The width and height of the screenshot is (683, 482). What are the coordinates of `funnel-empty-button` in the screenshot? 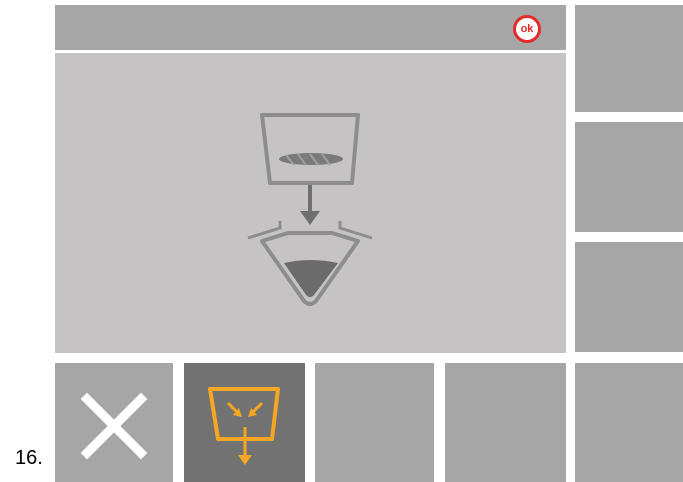 It's located at (244, 422).